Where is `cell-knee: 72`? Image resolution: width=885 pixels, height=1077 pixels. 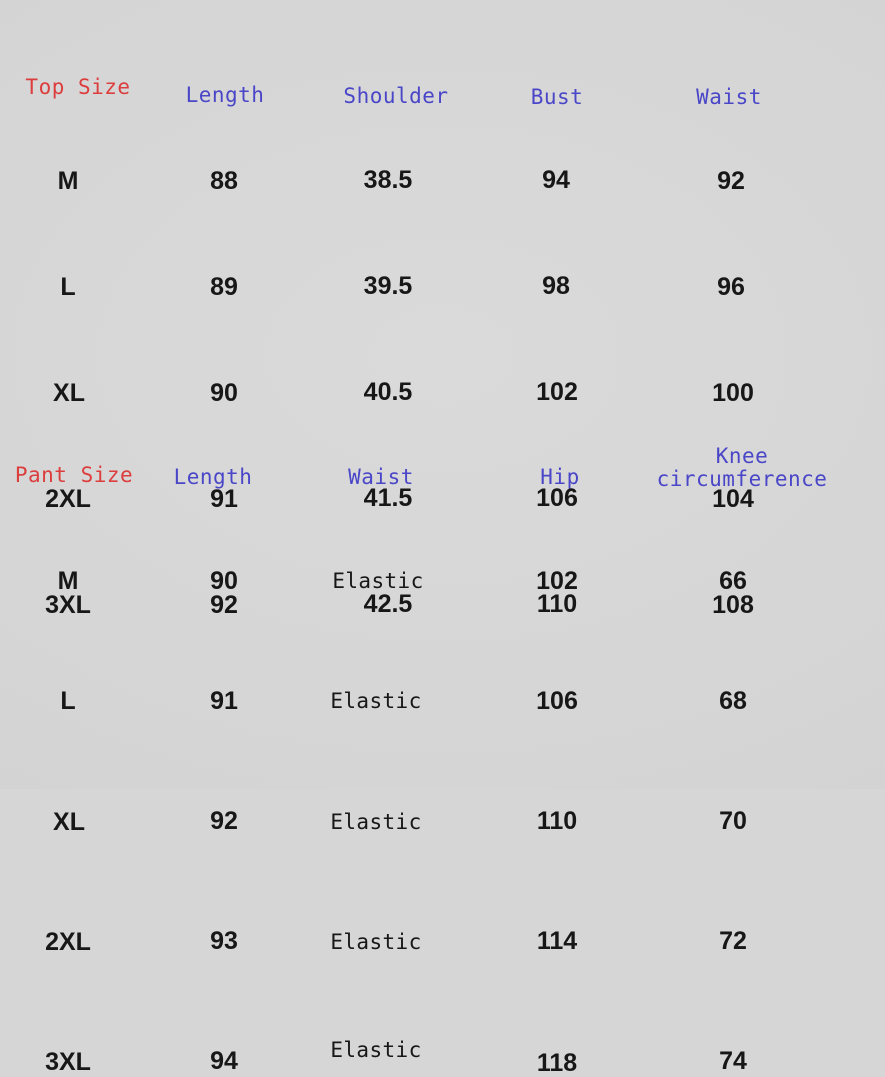
cell-knee: 72 is located at coordinates (733, 941).